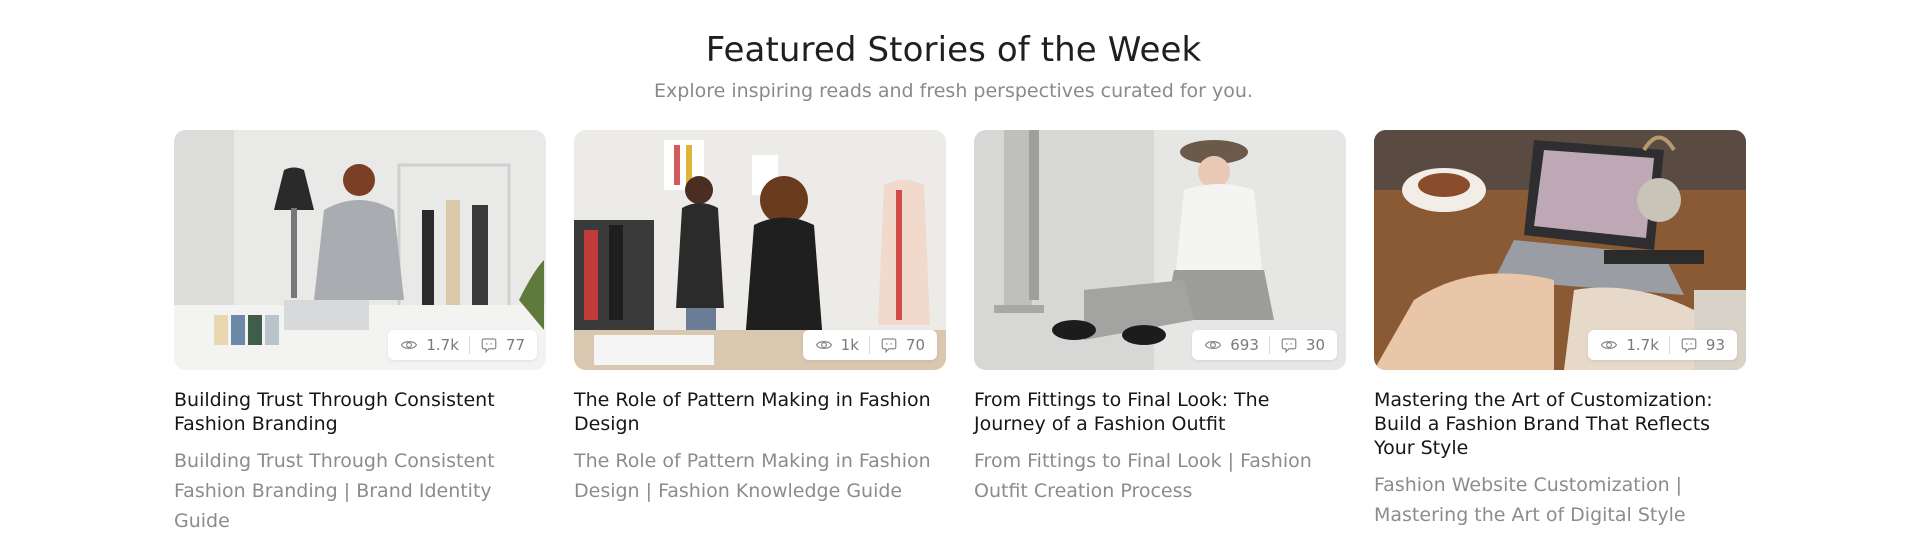 This screenshot has height=536, width=1907. What do you see at coordinates (1702, 345) in the screenshot?
I see `comments-stat: 93` at bounding box center [1702, 345].